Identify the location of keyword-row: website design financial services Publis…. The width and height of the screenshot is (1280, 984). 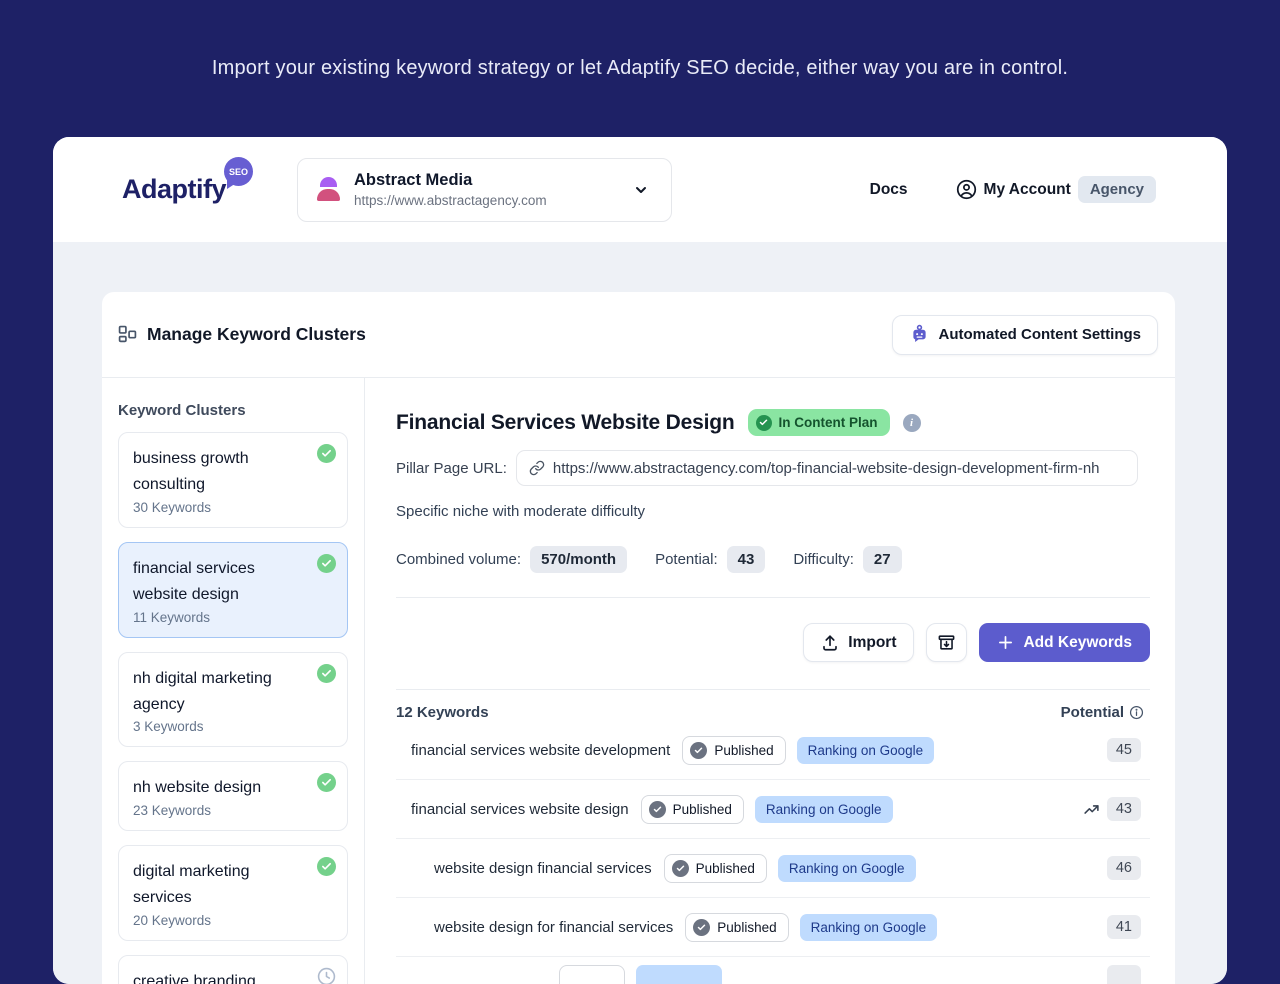
(773, 868).